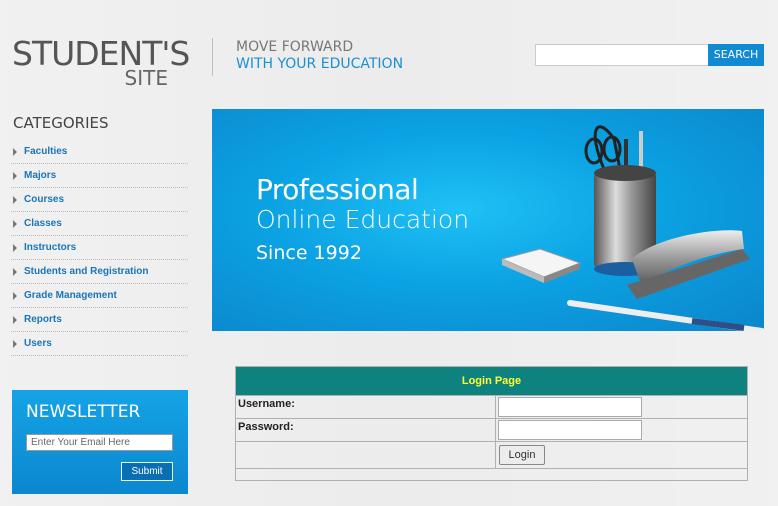 This screenshot has height=506, width=778. Describe the element at coordinates (309, 253) in the screenshot. I see `banner-line3: Since 1992` at that location.